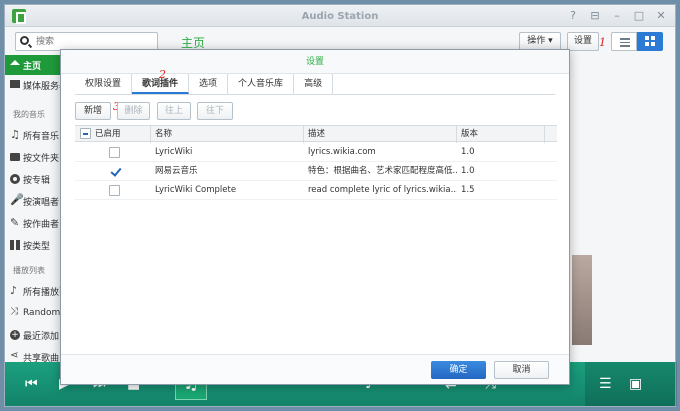 The image size is (680, 411). What do you see at coordinates (15, 134) in the screenshot?
I see `music-note-icon: ♫` at bounding box center [15, 134].